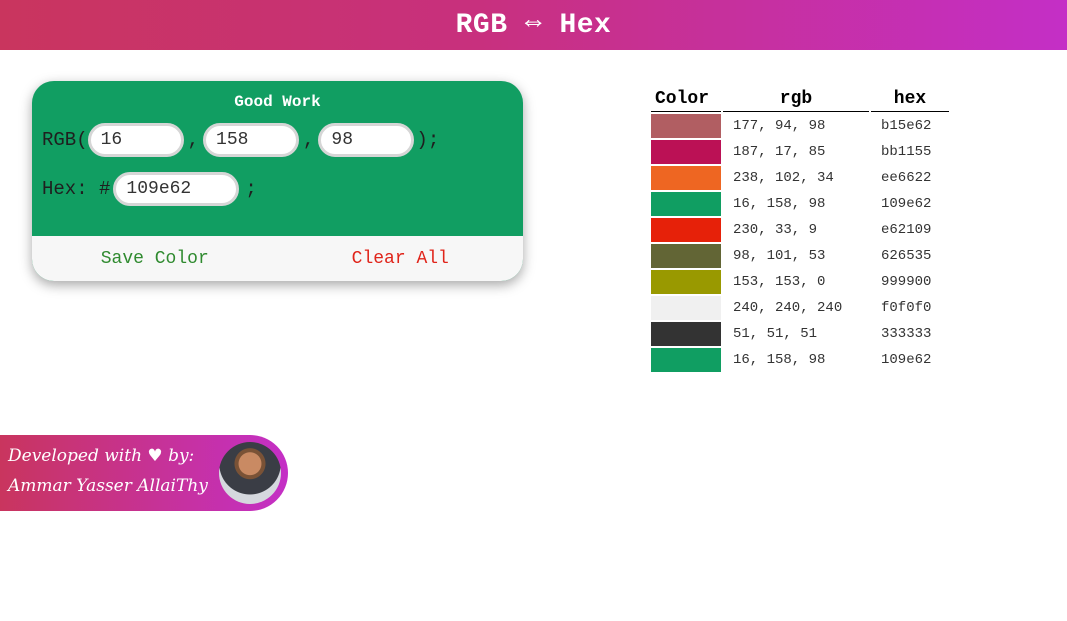  What do you see at coordinates (775, 334) in the screenshot?
I see `rgb-value-cell: 51, 51, 51` at bounding box center [775, 334].